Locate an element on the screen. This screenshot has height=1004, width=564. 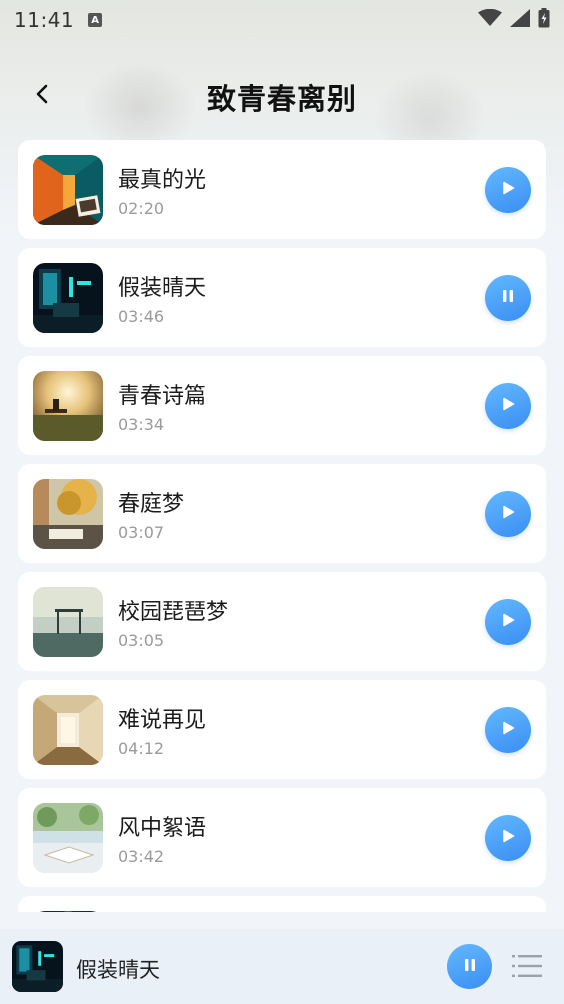
song-title: 风中絮语 is located at coordinates (162, 828).